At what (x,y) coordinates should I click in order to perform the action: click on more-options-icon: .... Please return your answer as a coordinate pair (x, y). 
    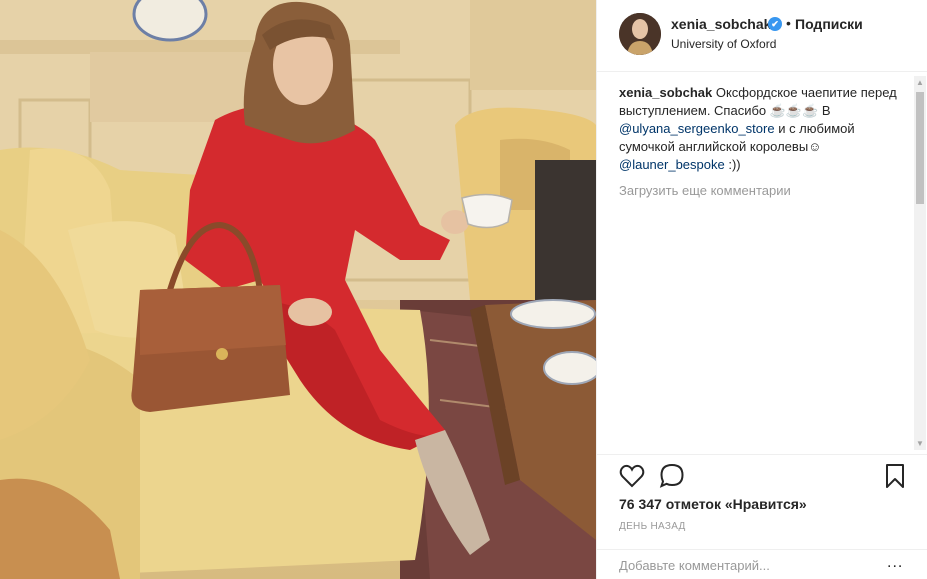
    Looking at the image, I should click on (895, 563).